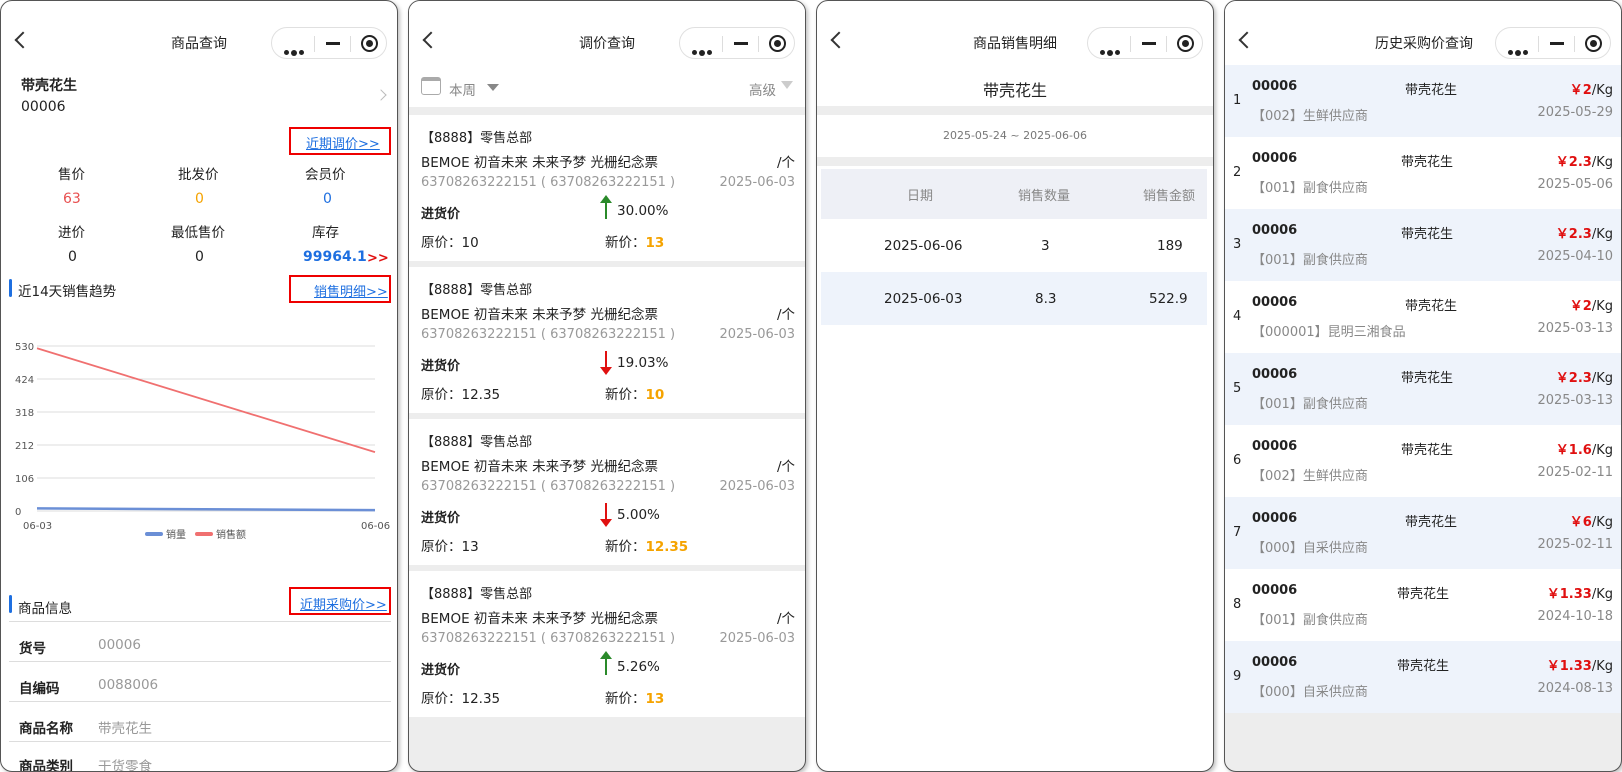  Describe the element at coordinates (45, 609) in the screenshot. I see `info-section-title: 商品信息` at that location.